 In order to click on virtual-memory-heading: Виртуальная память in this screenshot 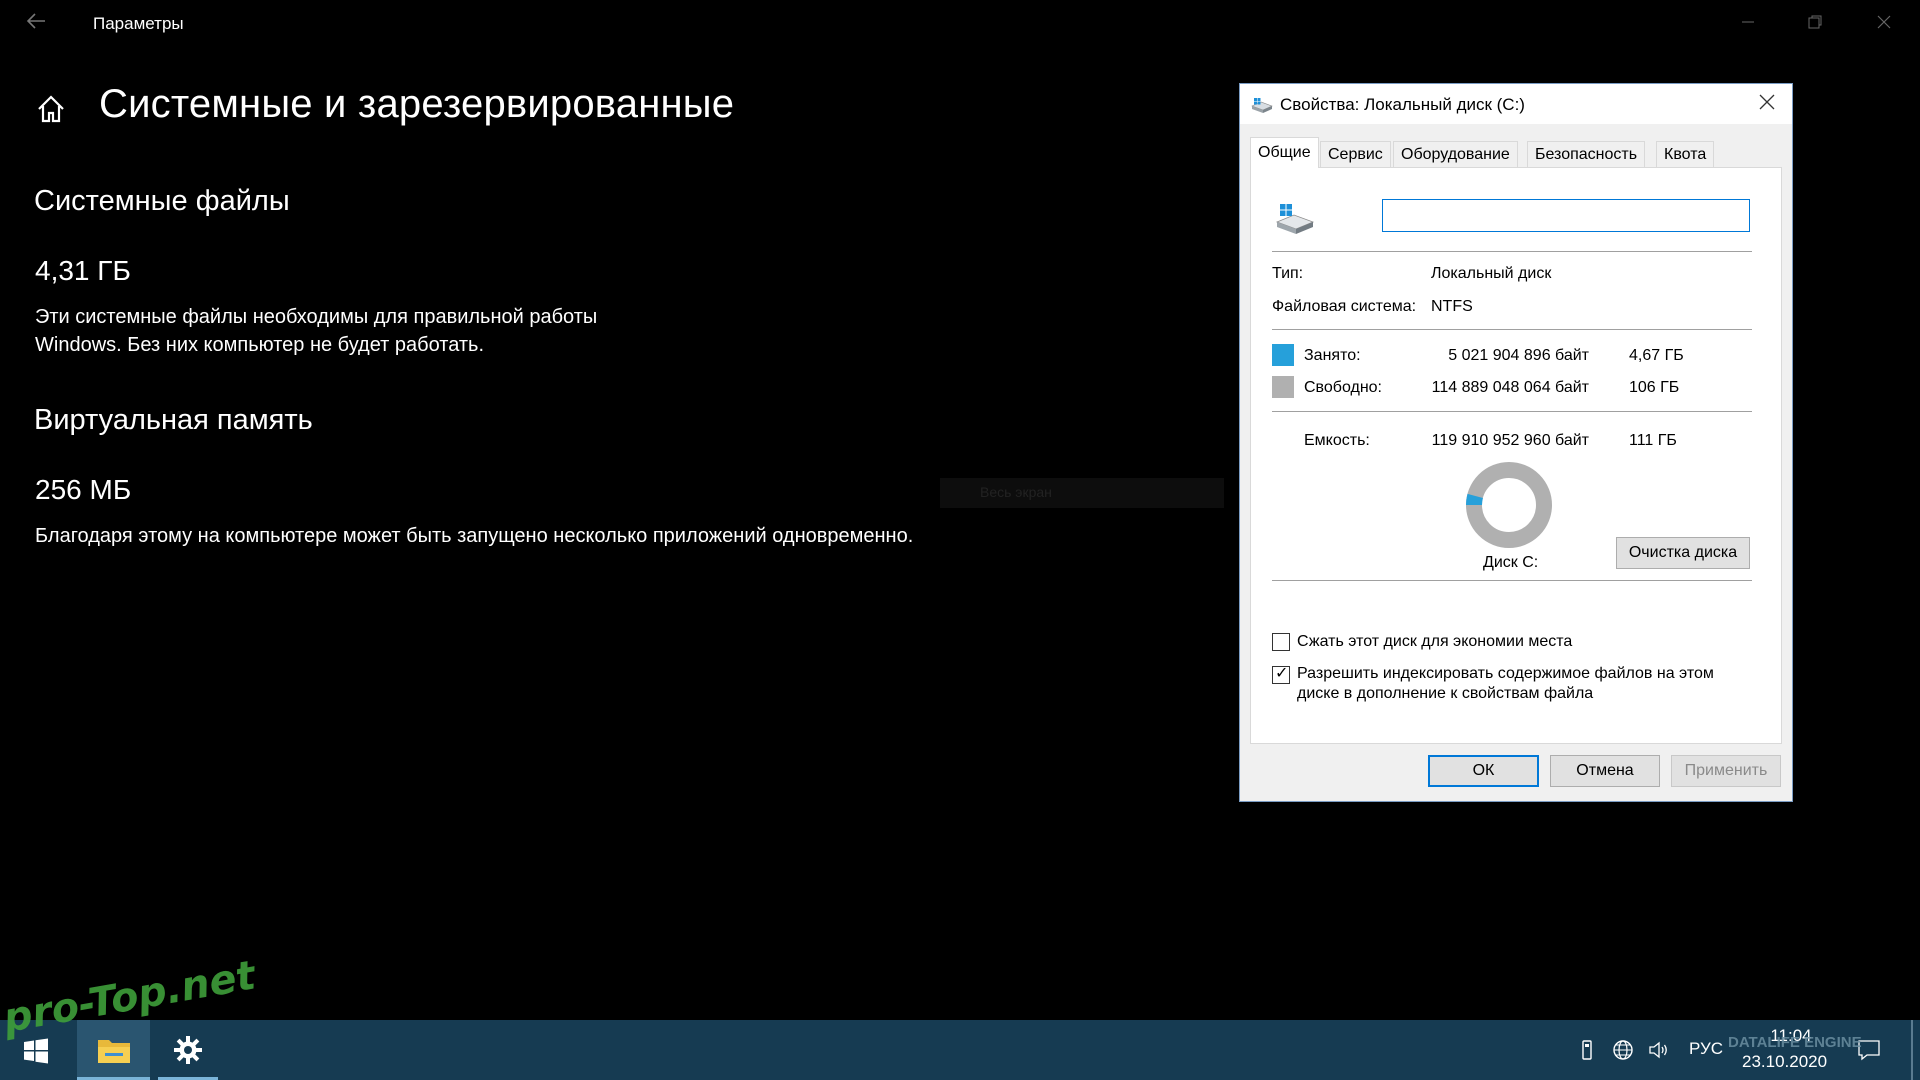, I will do `click(173, 420)`.